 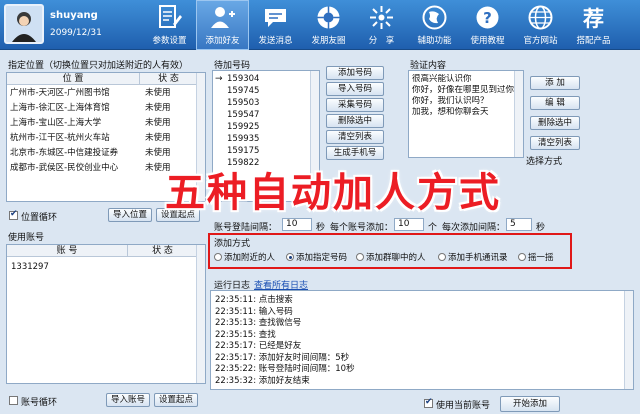 I want to click on per-account-input: 10, so click(x=409, y=224).